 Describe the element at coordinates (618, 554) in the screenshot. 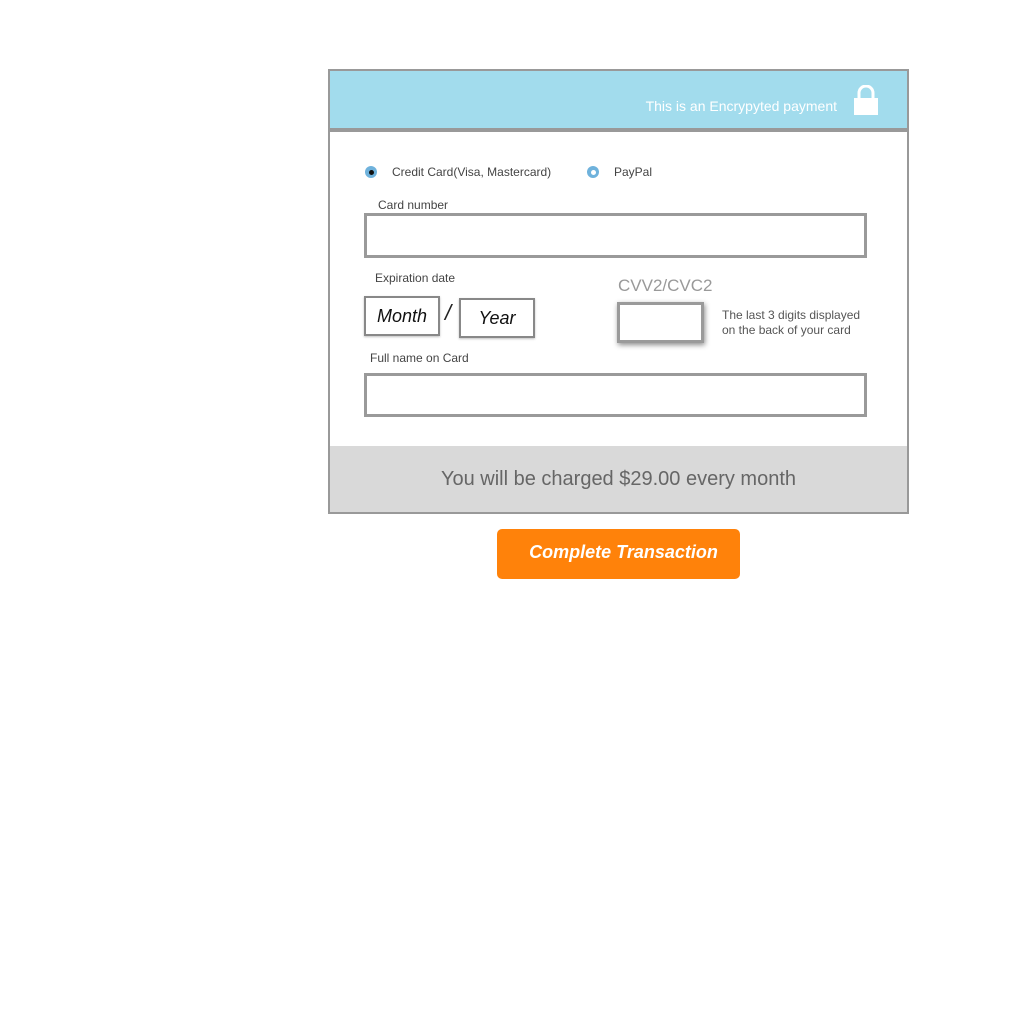

I see `complete-transaction-button: Complete Transaction` at that location.